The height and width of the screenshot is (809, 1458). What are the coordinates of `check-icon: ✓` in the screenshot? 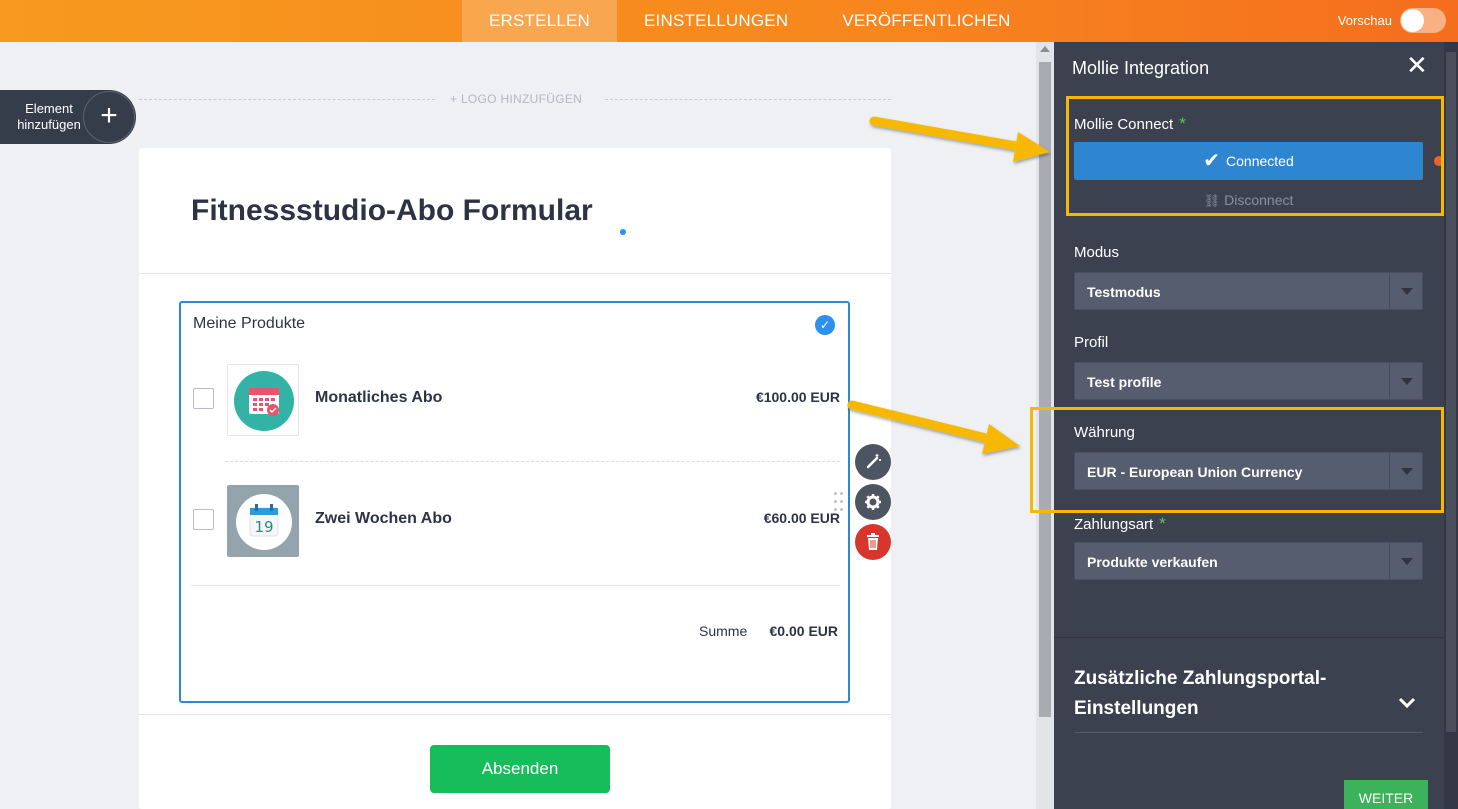 It's located at (825, 325).